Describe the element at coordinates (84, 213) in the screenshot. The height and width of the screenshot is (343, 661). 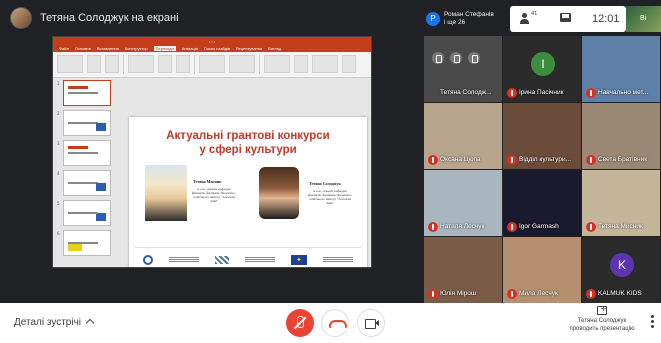
I see `slide-thumbnail: 5` at that location.